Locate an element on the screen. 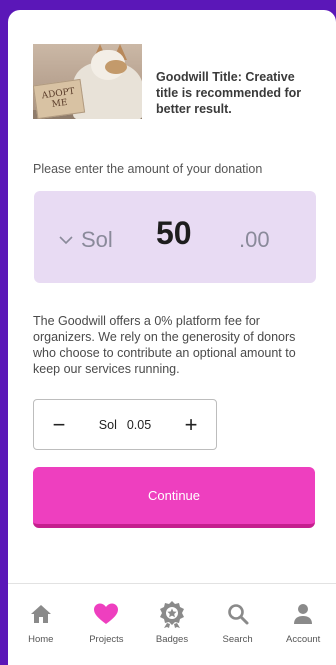 Image resolution: width=336 pixels, height=665 pixels. amount-input-box: Sol 50 .00 is located at coordinates (175, 237).